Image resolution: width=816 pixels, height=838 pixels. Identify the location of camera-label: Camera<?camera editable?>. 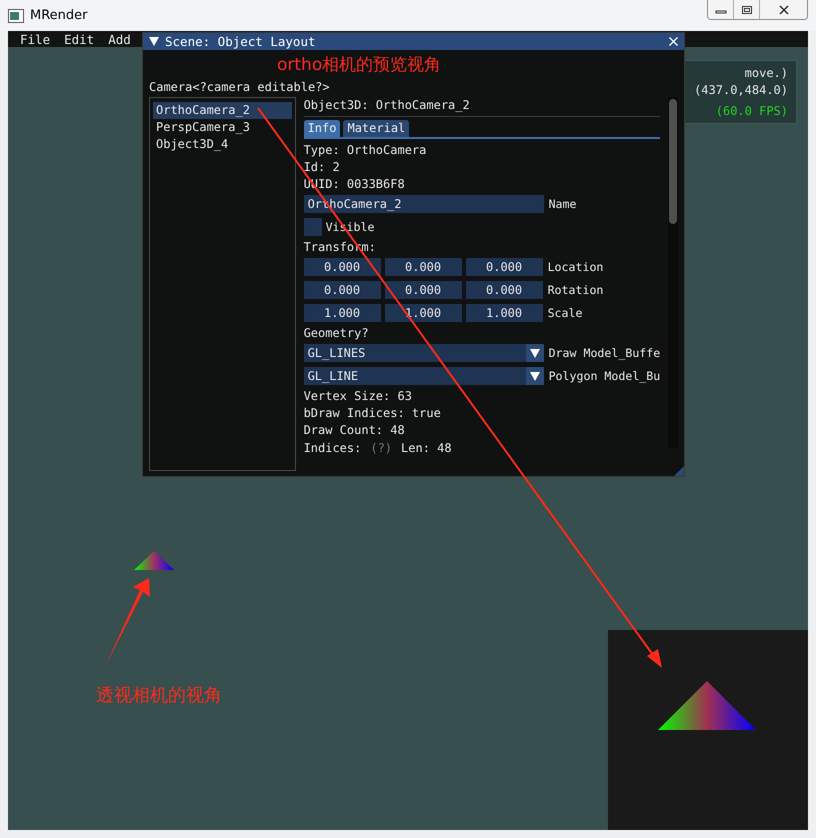
(239, 87).